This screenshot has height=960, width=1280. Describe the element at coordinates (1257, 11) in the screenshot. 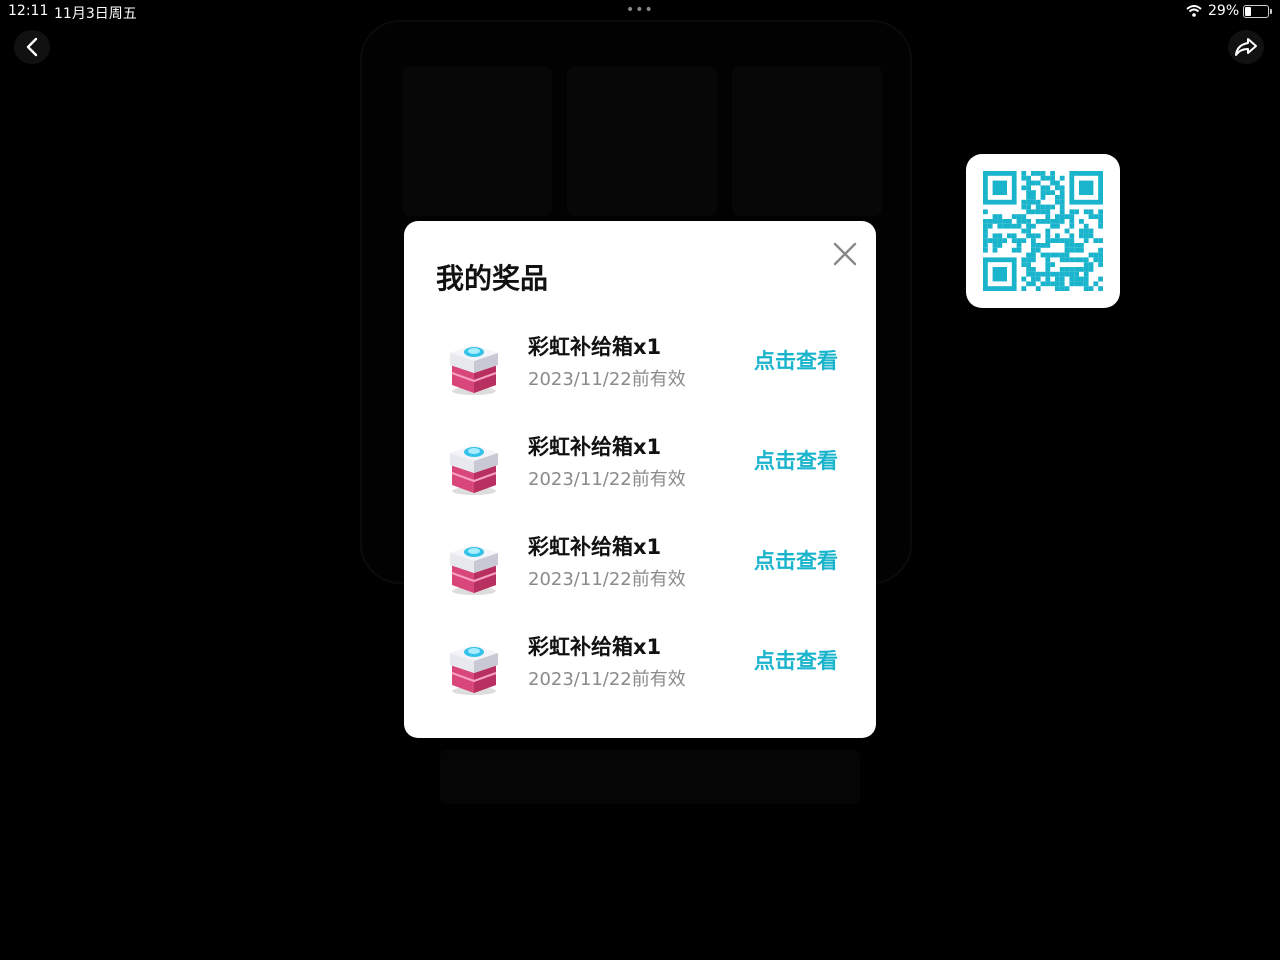

I see `battery-icon` at that location.